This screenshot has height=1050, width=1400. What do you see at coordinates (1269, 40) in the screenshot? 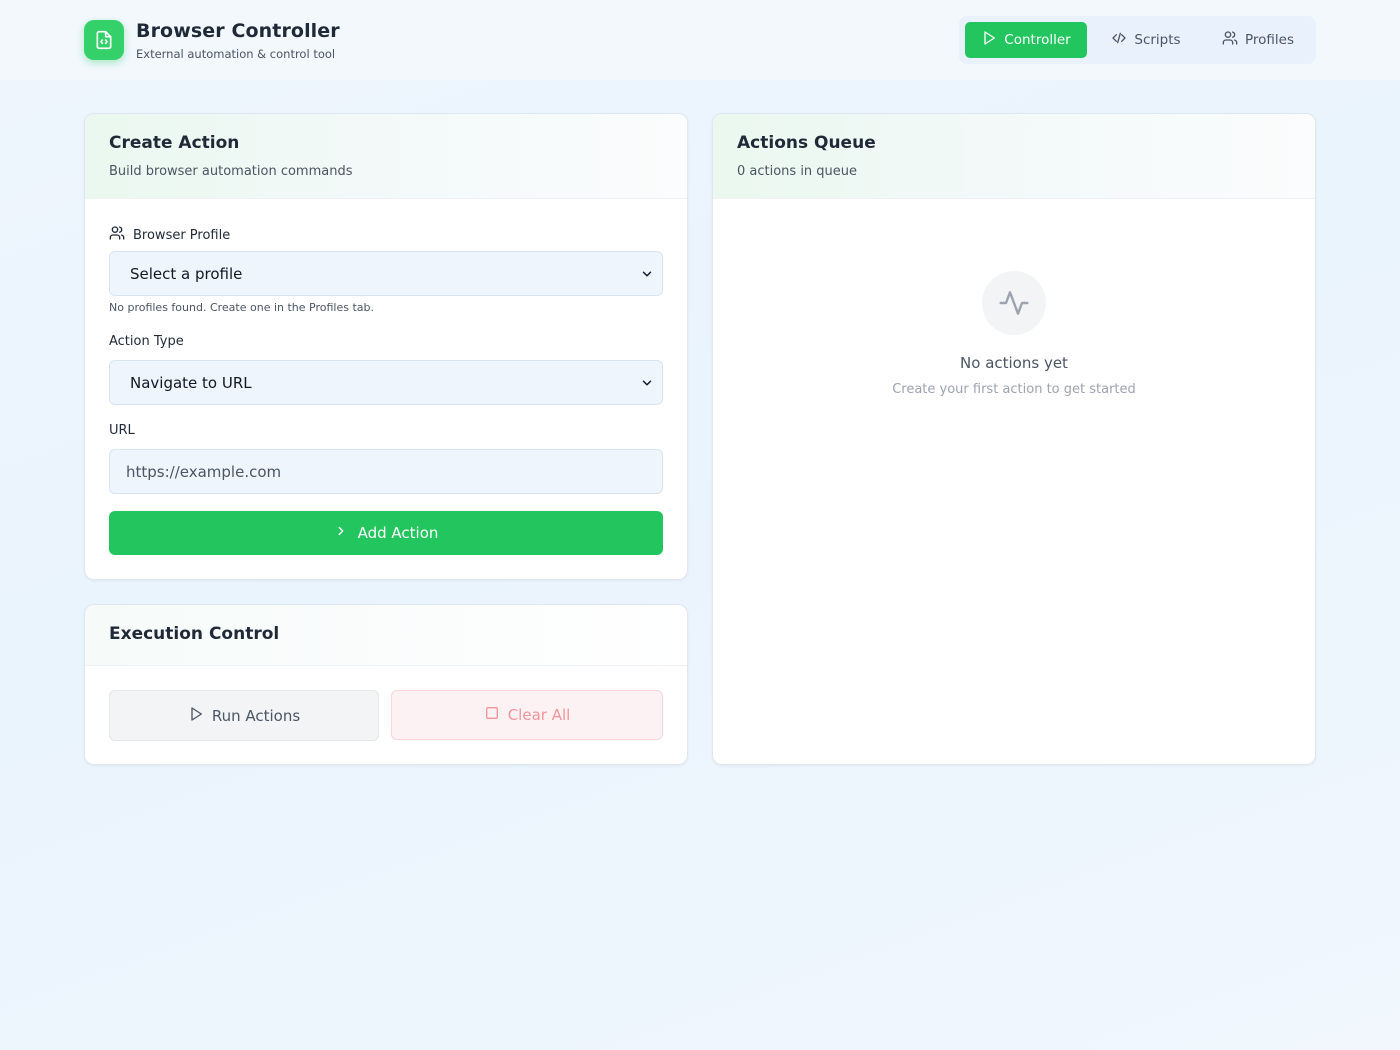
I see `tab-profiles-label: Profiles` at bounding box center [1269, 40].